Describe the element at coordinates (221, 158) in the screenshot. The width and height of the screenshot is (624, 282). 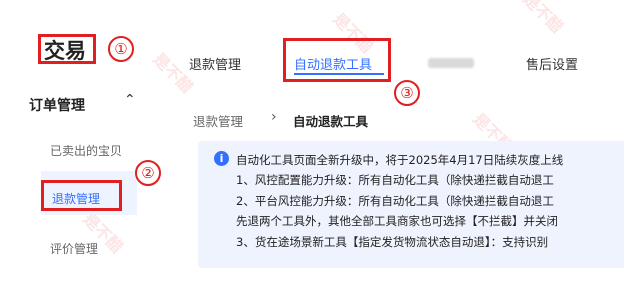
I see `info-icon: i` at that location.